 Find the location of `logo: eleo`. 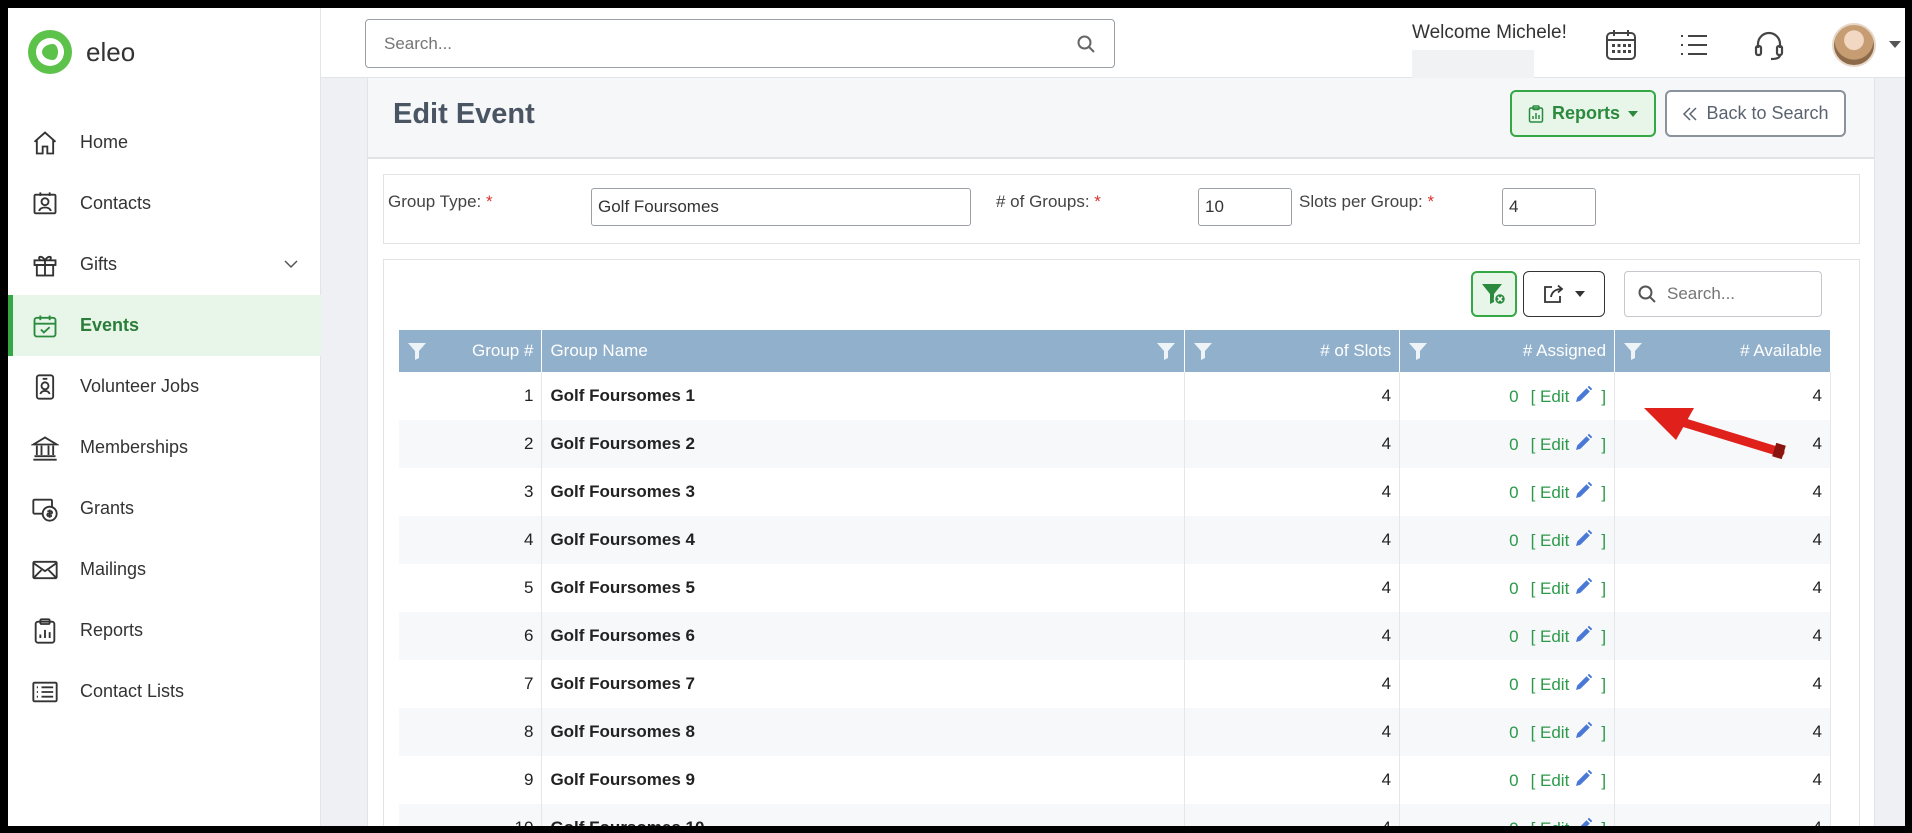

logo: eleo is located at coordinates (81, 52).